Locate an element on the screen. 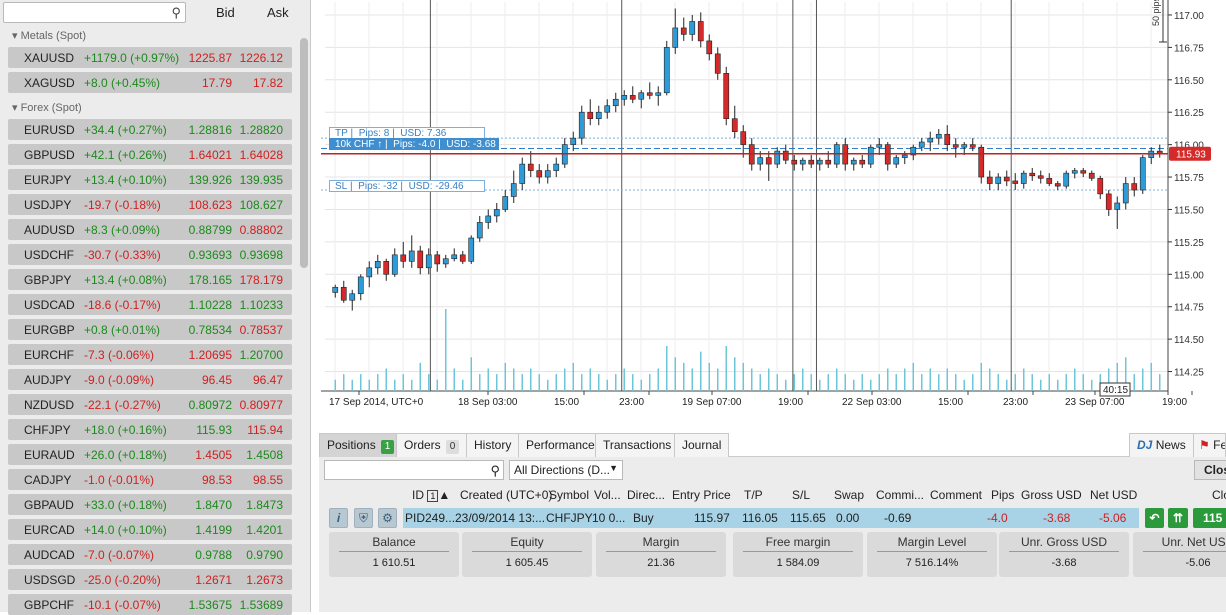  instrument-ask: 1.28820 is located at coordinates (261, 130).